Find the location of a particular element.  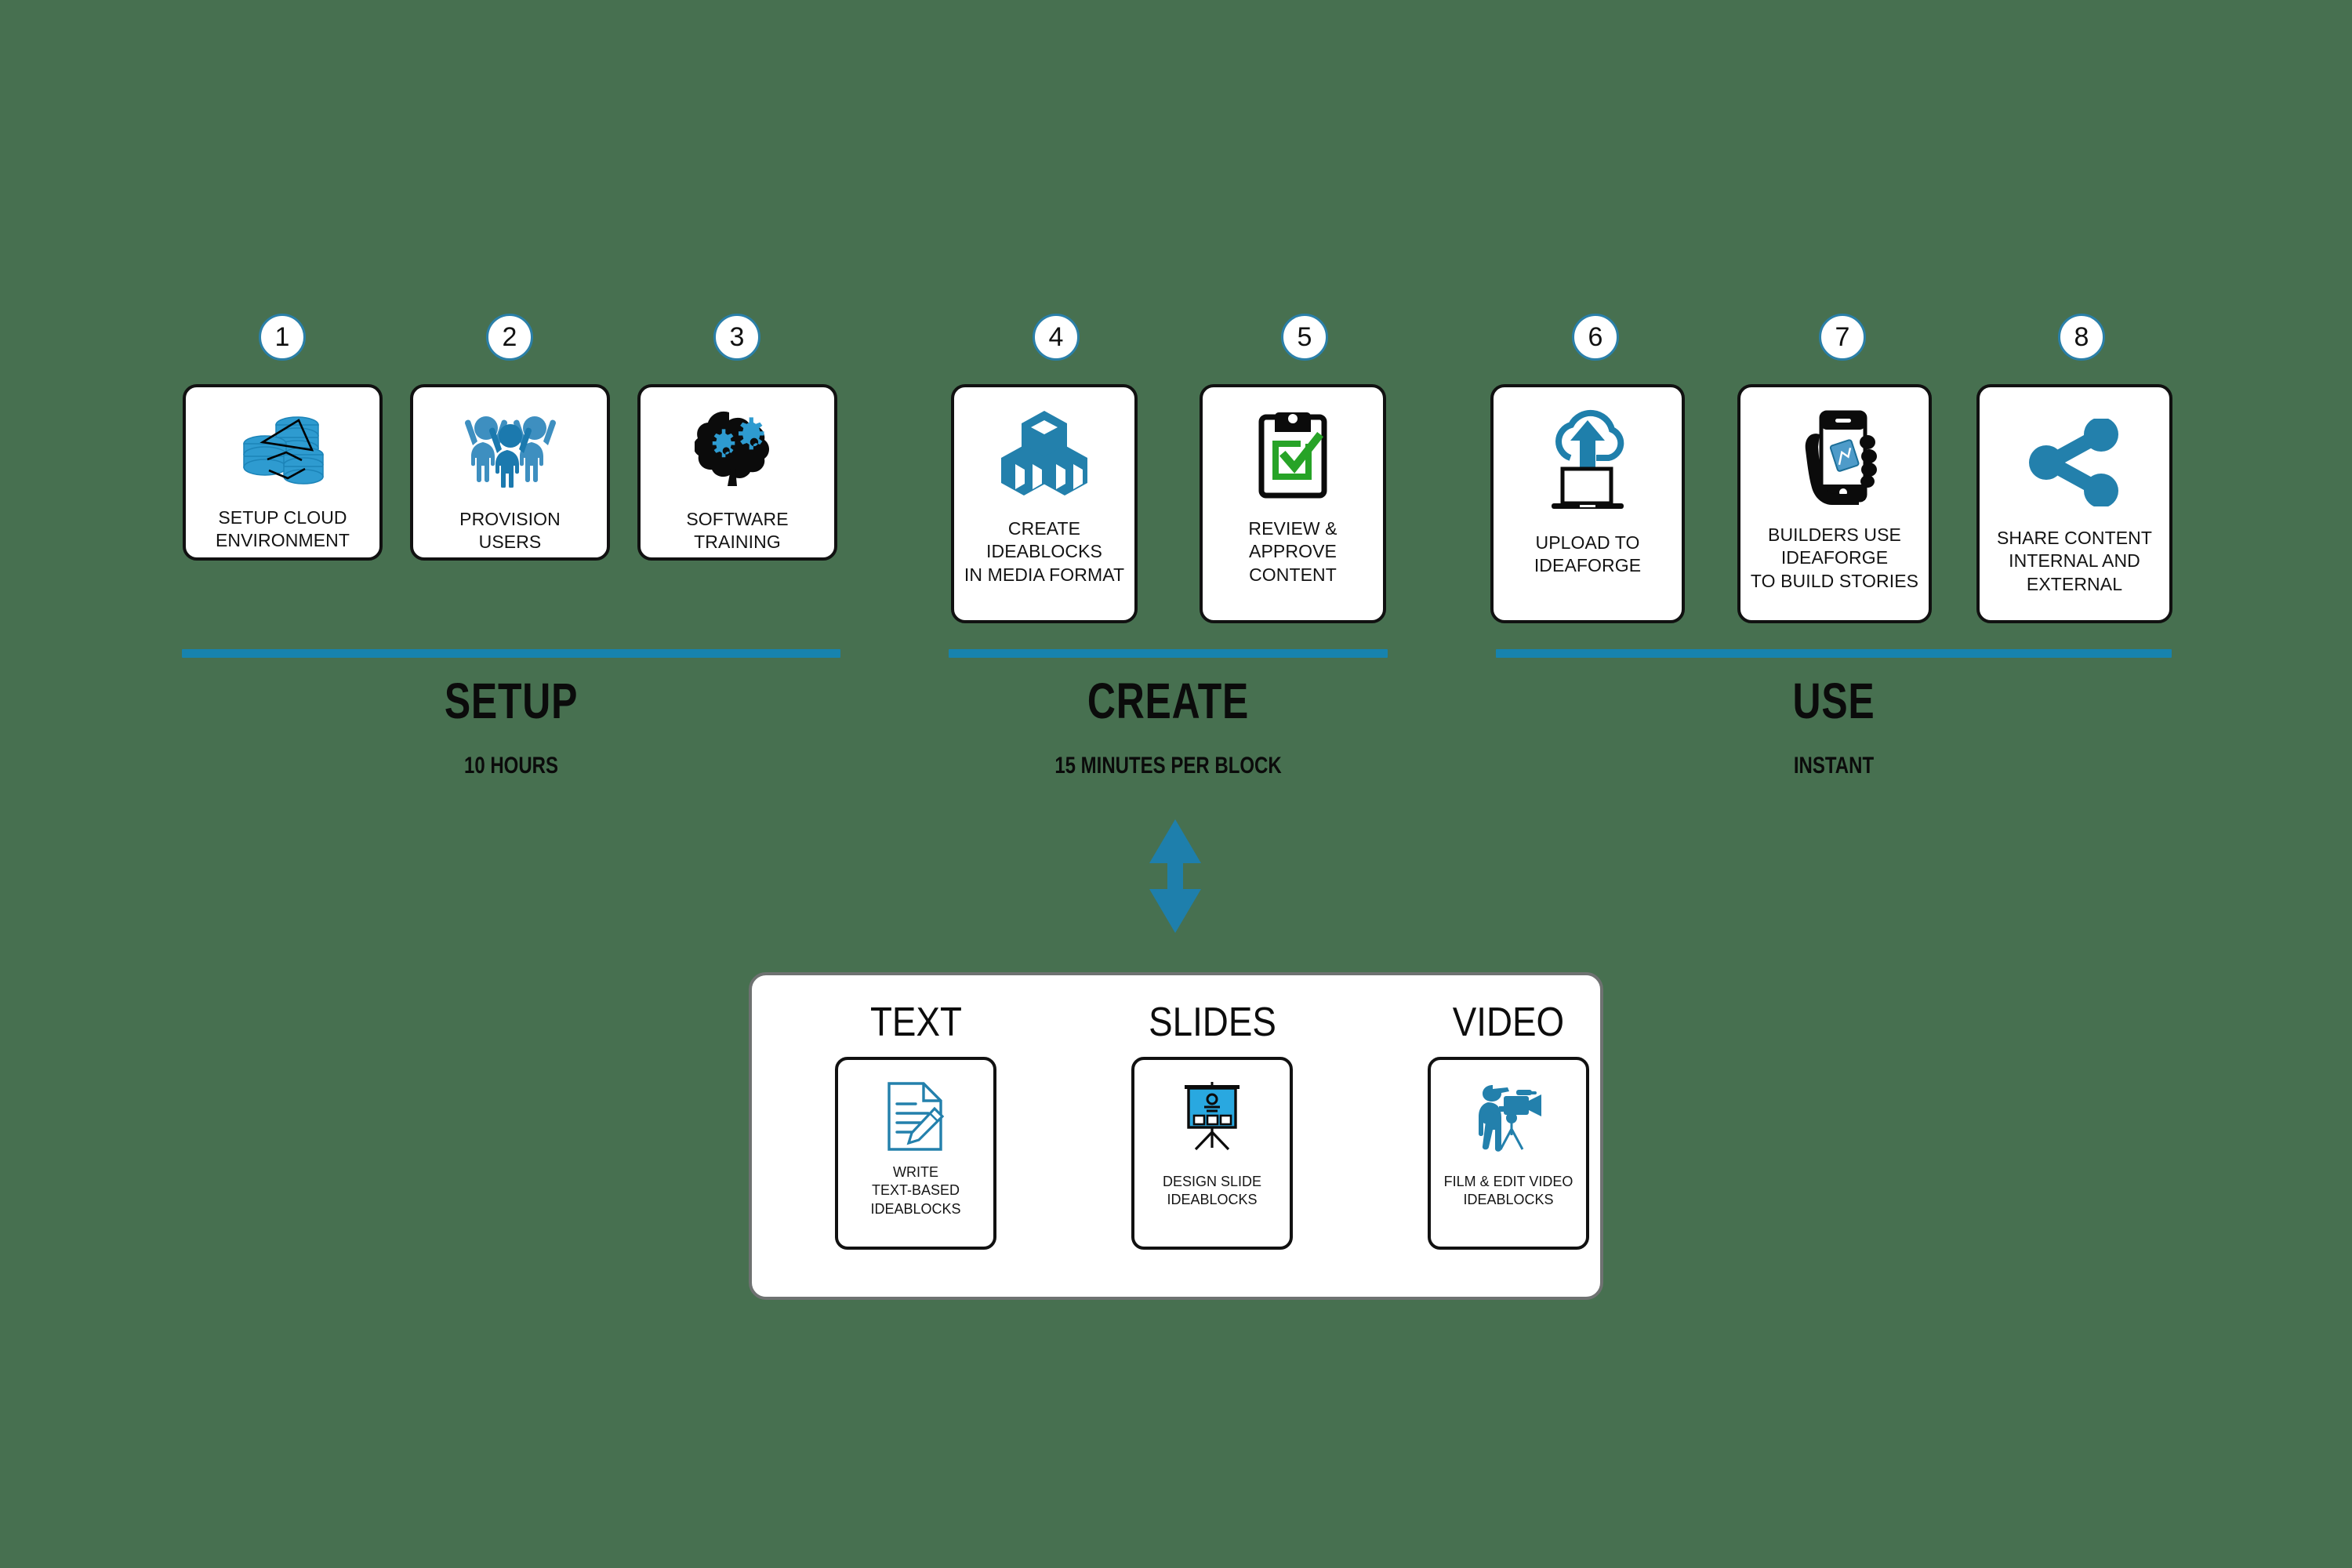

brain-gears-icon is located at coordinates (737, 447).